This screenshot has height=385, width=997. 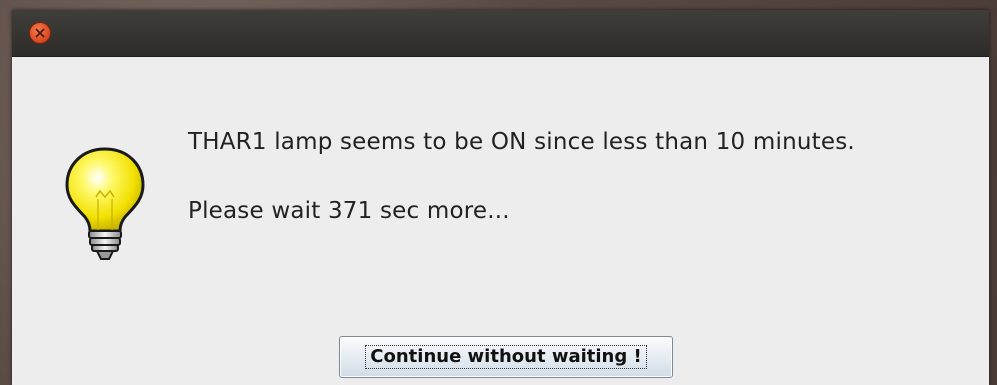 What do you see at coordinates (105, 203) in the screenshot?
I see `lightbulb-icon` at bounding box center [105, 203].